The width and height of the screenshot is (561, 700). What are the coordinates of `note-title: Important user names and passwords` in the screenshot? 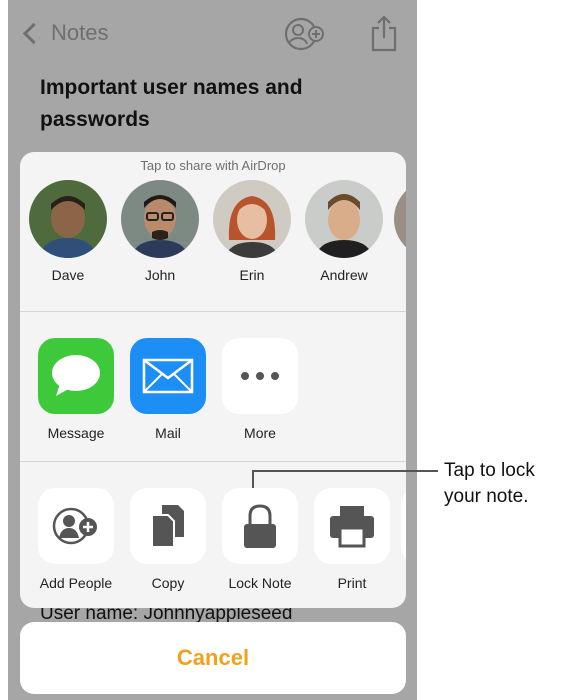 It's located at (171, 103).